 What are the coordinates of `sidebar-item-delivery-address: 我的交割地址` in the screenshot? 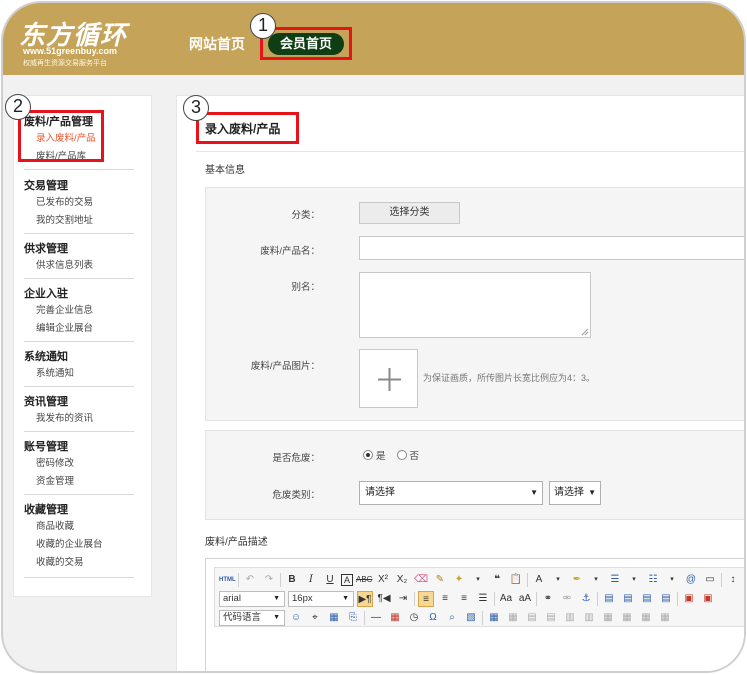 It's located at (79, 221).